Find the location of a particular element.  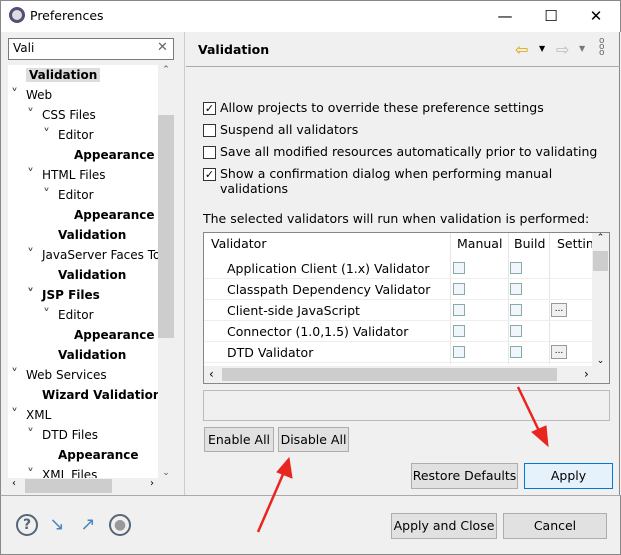

back-dropdown-icon: ▼ is located at coordinates (542, 48).